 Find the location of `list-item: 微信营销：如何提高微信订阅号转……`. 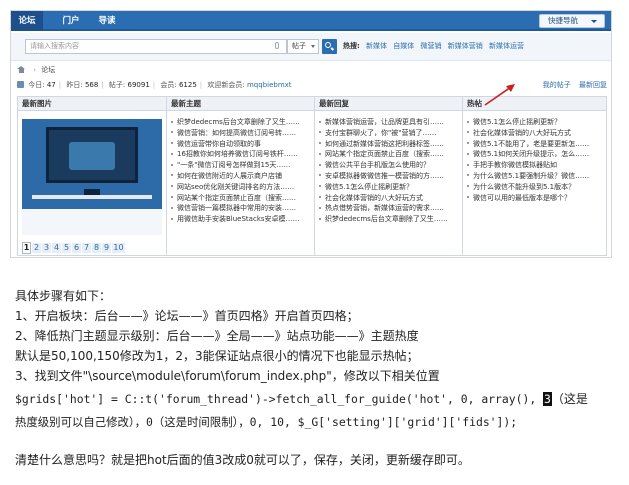

list-item: 微信营销：如何提高微信订阅号转…… is located at coordinates (241, 133).